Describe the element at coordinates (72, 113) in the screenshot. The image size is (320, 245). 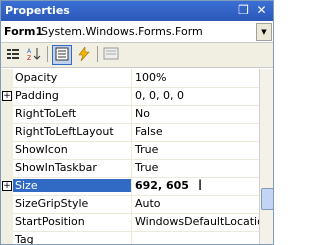
I see `property-name: RightToLeft` at that location.